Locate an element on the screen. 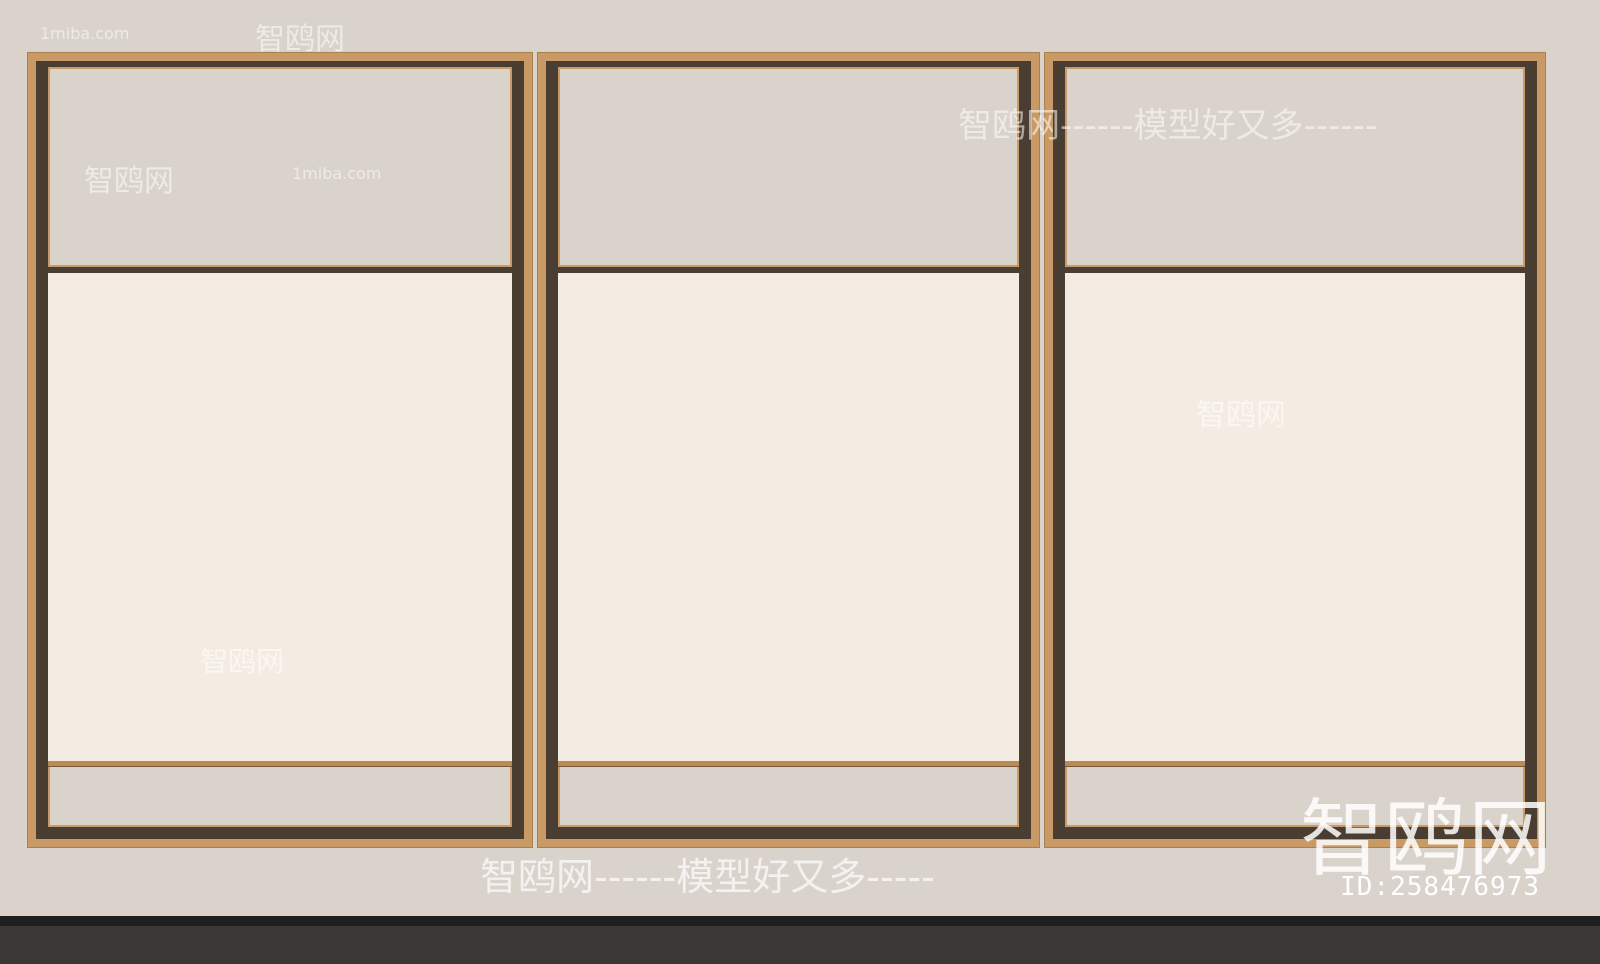  book-cover: PRADA is located at coordinates (244, 347).